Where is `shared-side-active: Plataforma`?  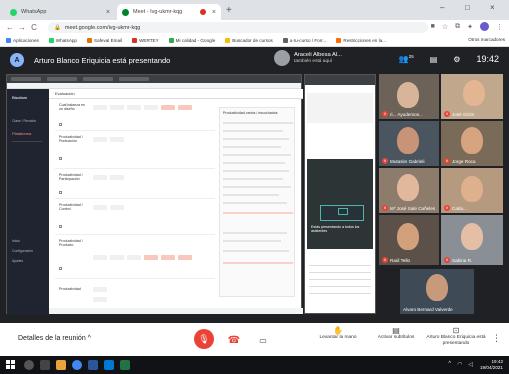 shared-side-active: Plataforma is located at coordinates (22, 133).